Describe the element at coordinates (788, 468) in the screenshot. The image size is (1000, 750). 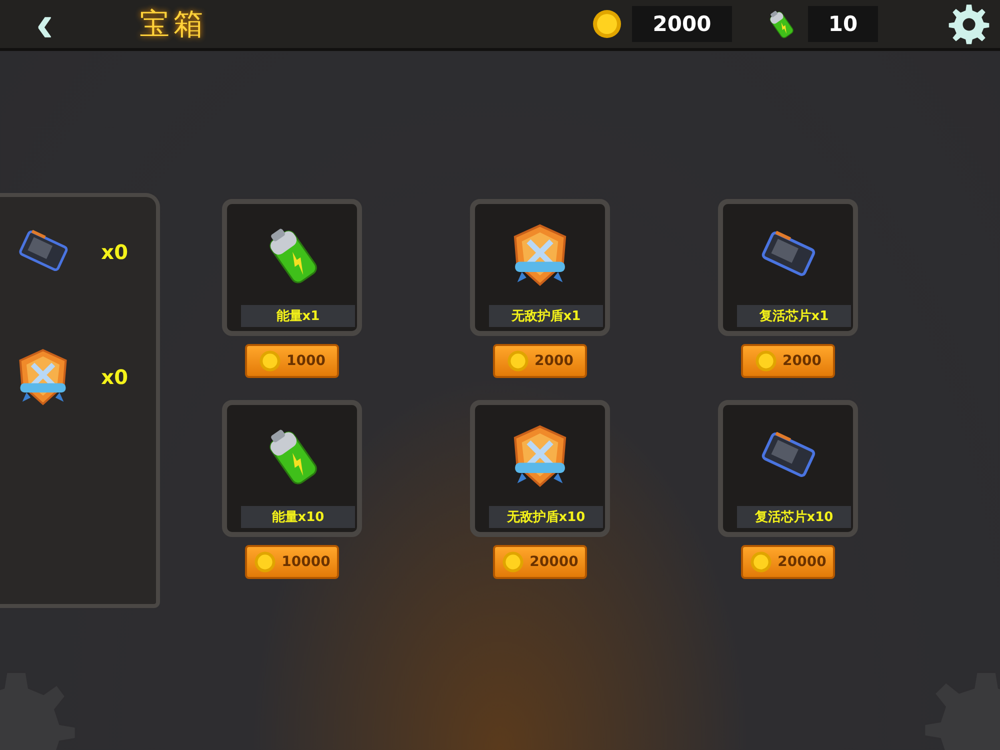
I see `item-card: 复活芯片x10` at that location.